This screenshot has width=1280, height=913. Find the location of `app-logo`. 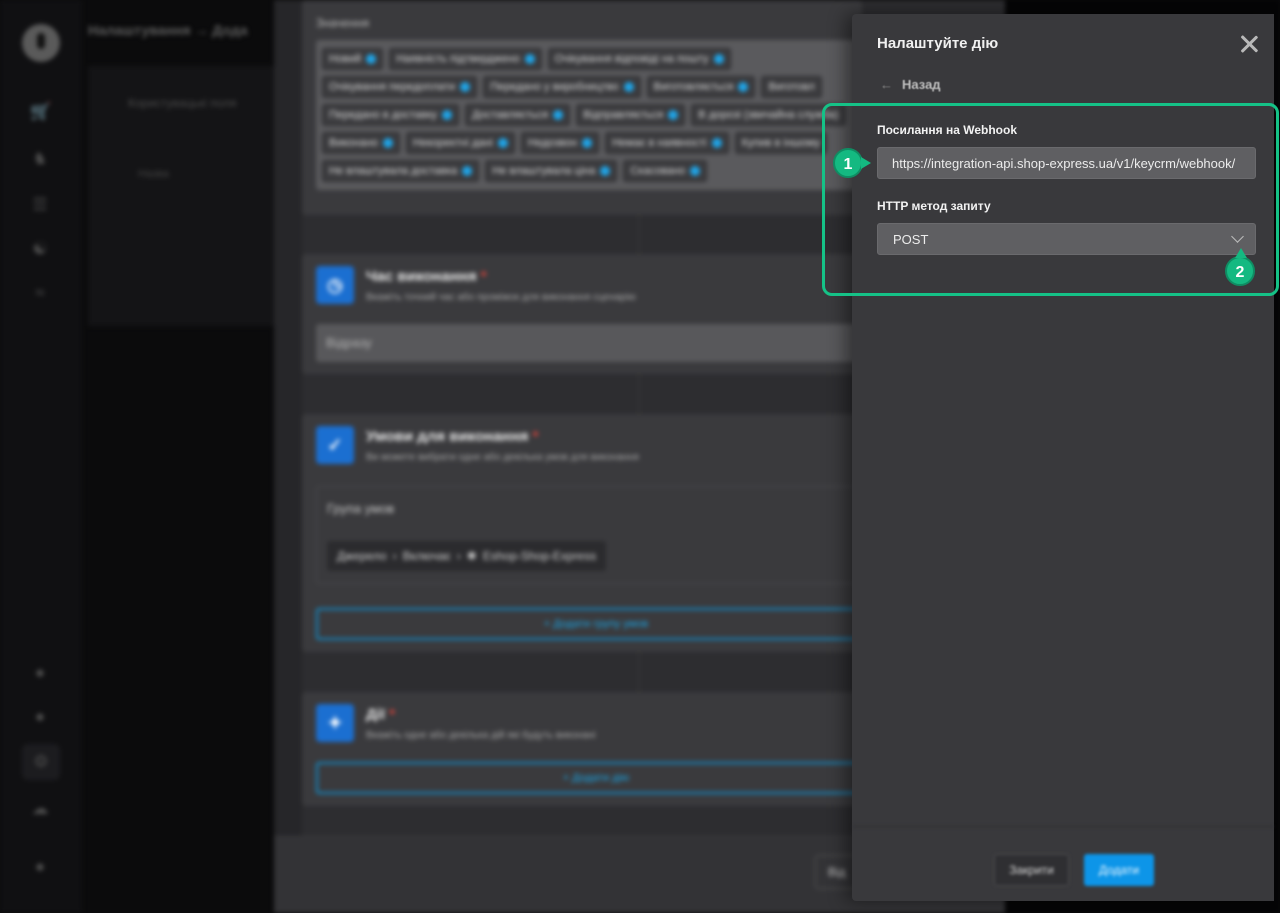

app-logo is located at coordinates (41, 43).